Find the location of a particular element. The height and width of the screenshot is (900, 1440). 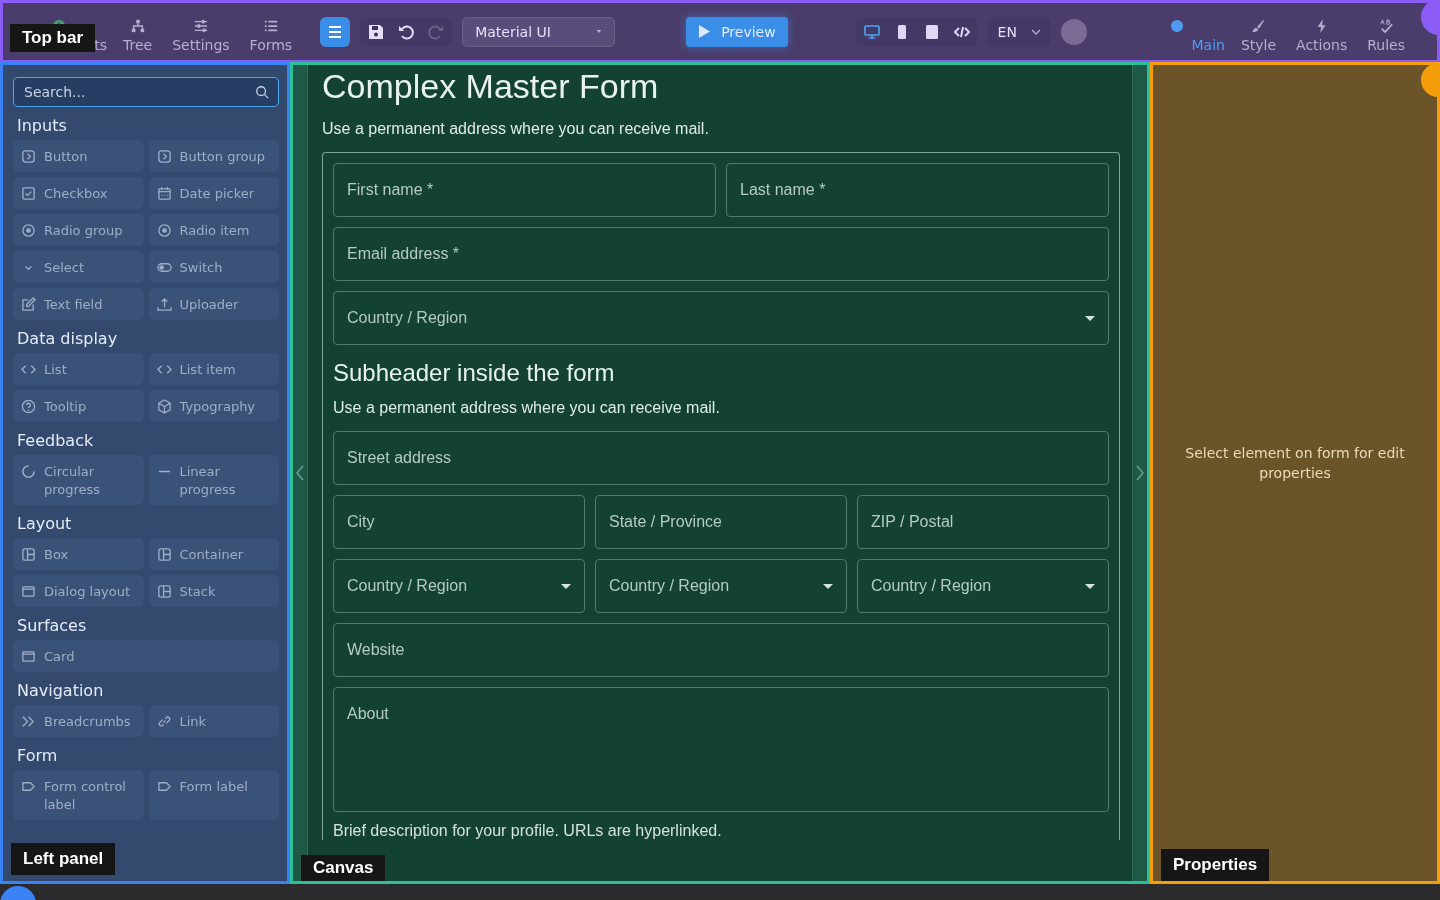

input-field: City is located at coordinates (459, 522).